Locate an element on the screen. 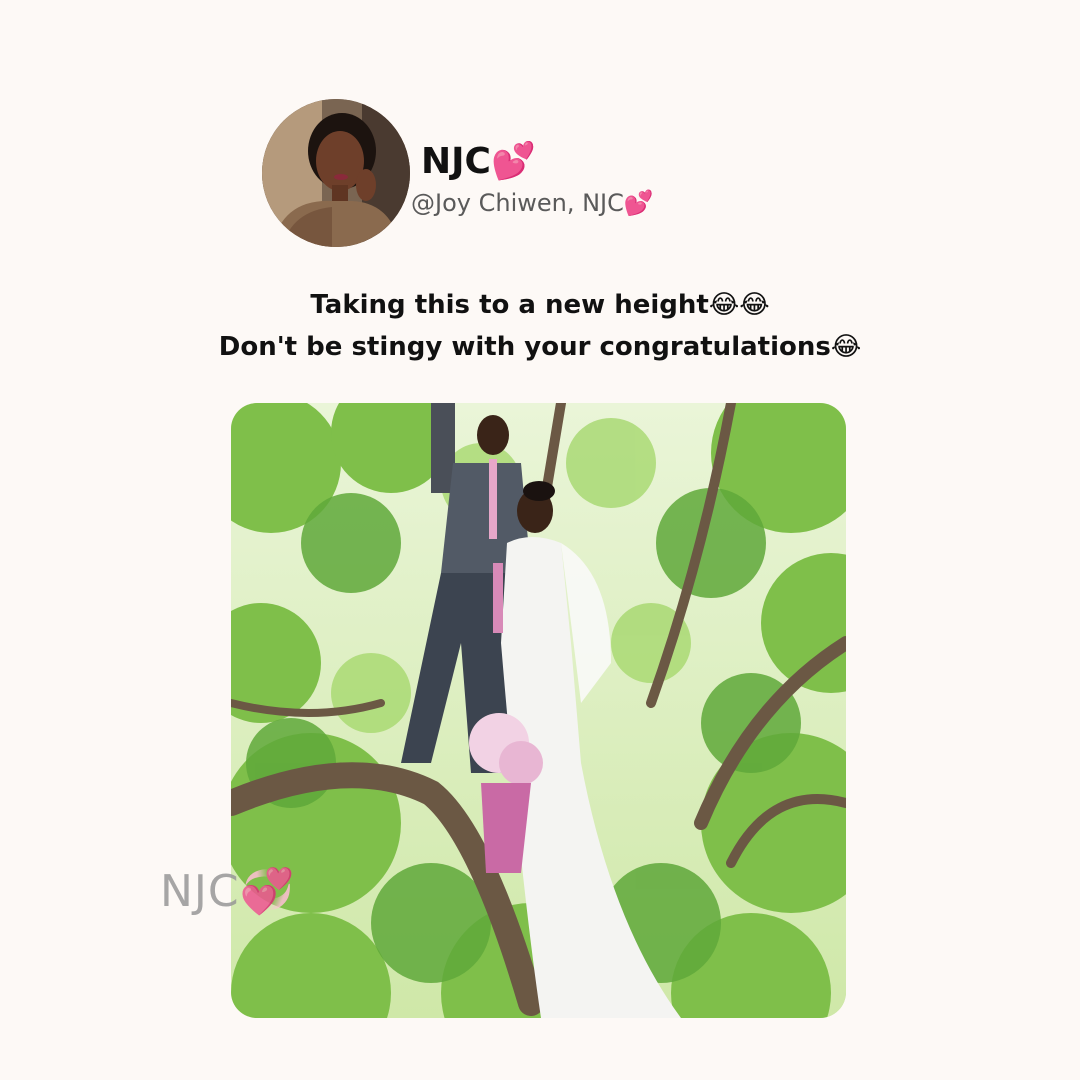 This screenshot has height=1080, width=1080. avatar-image is located at coordinates (336, 173).